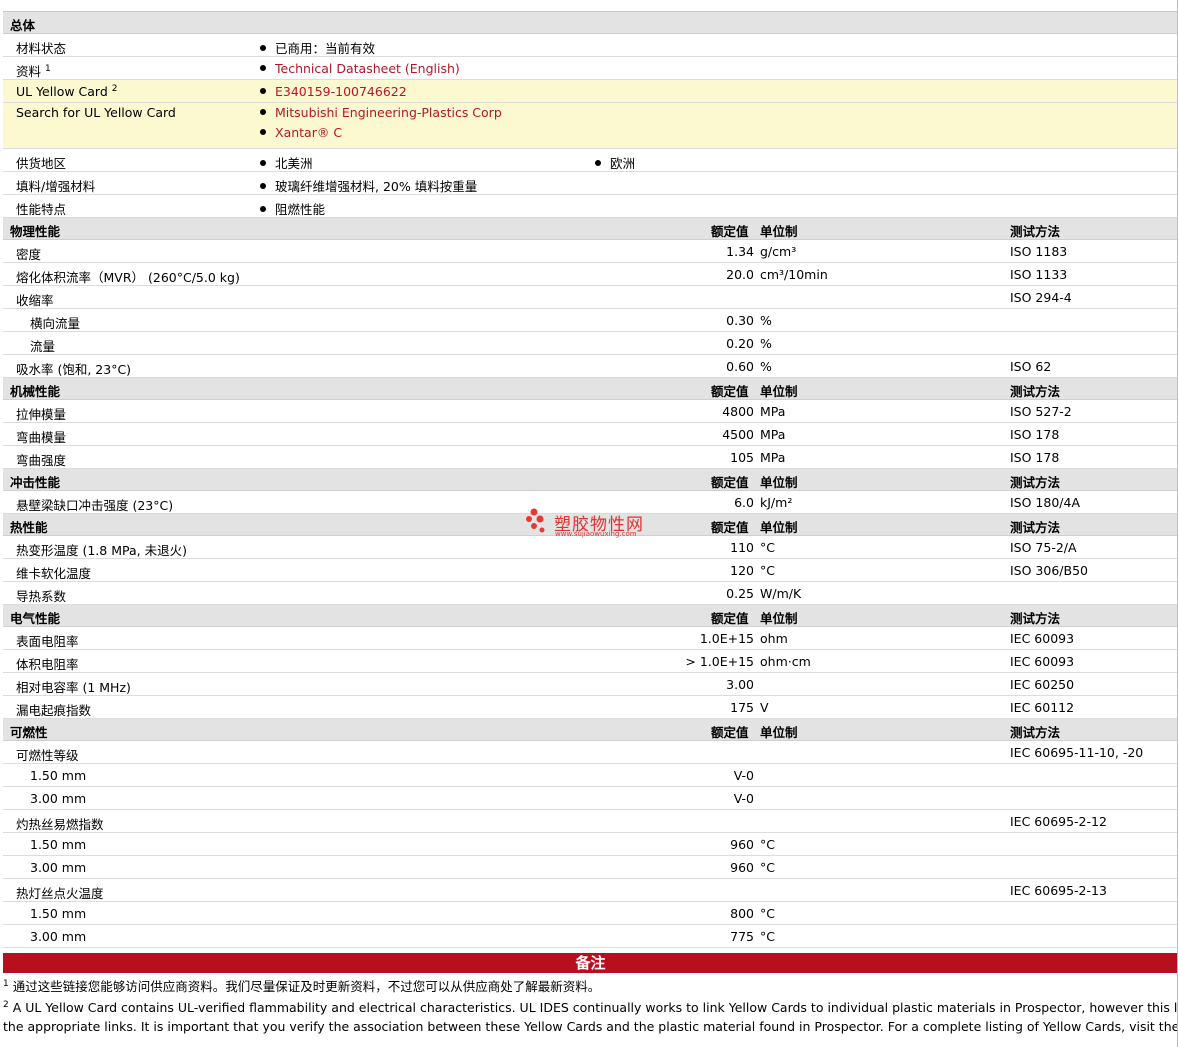 This screenshot has height=1047, width=1178. I want to click on row-label: 材料状态, so click(41, 48).